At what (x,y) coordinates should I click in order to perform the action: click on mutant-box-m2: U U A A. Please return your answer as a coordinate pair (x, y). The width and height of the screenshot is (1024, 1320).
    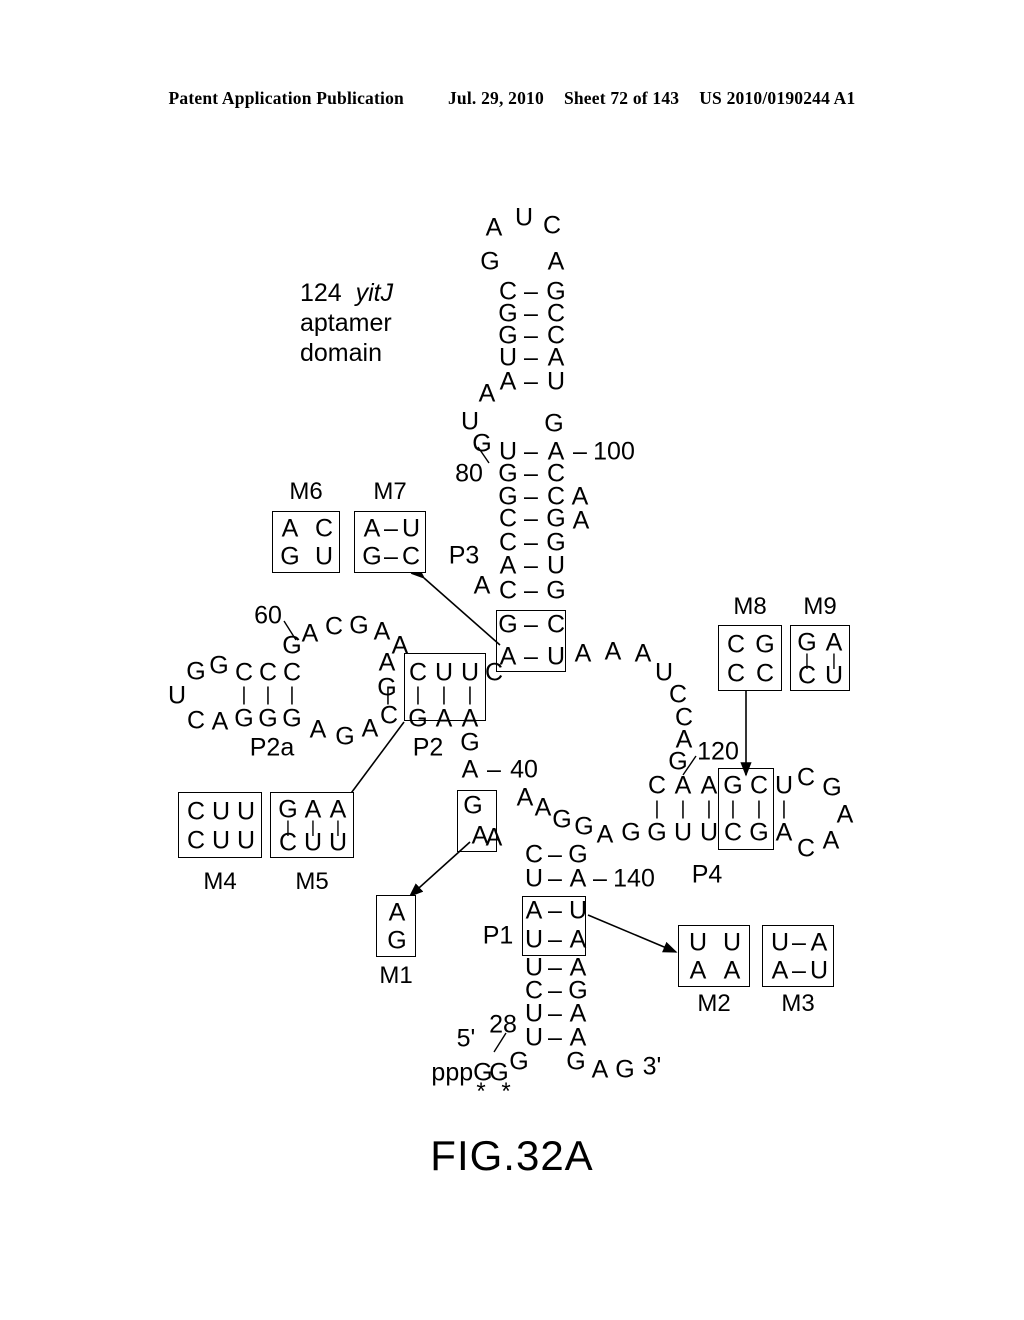
    Looking at the image, I should click on (714, 956).